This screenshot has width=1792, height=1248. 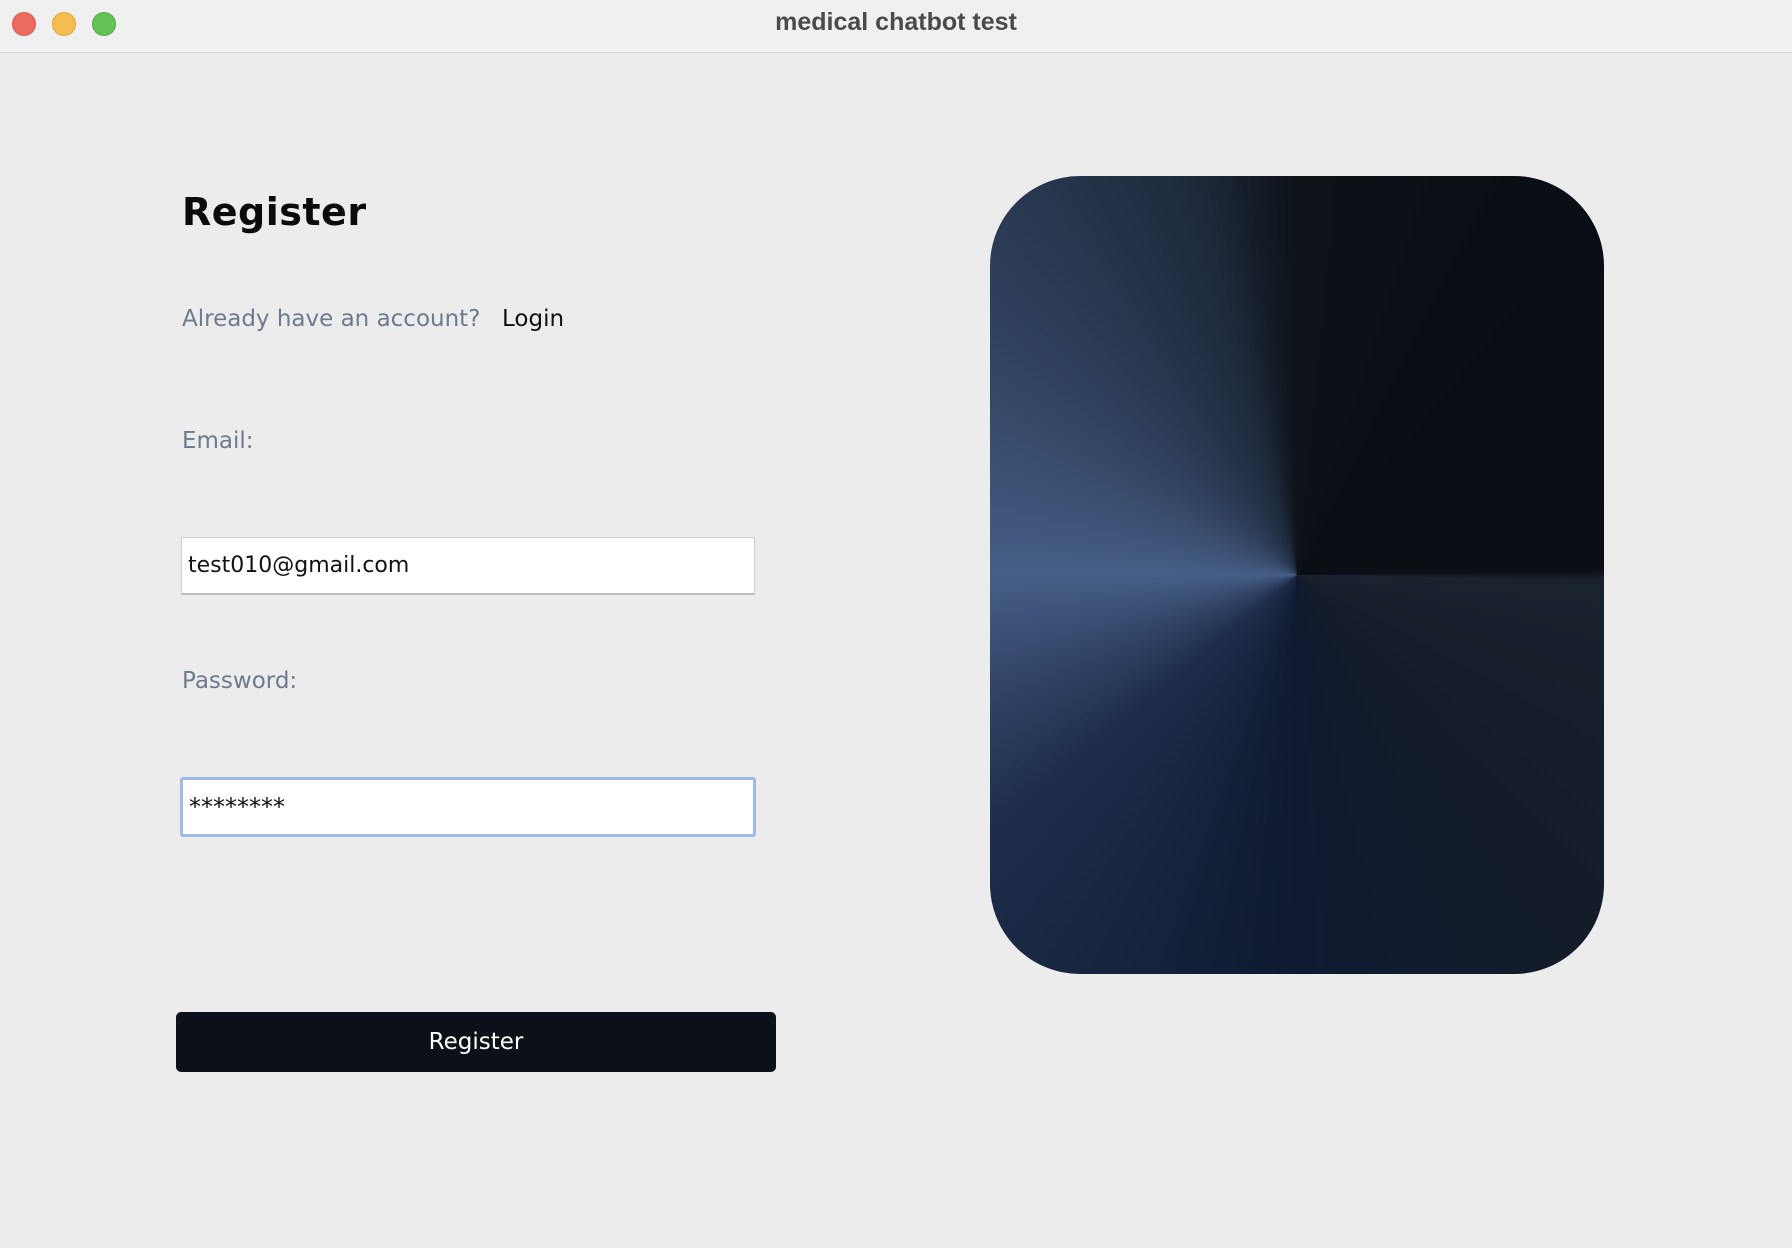 What do you see at coordinates (468, 566) in the screenshot?
I see `email-field` at bounding box center [468, 566].